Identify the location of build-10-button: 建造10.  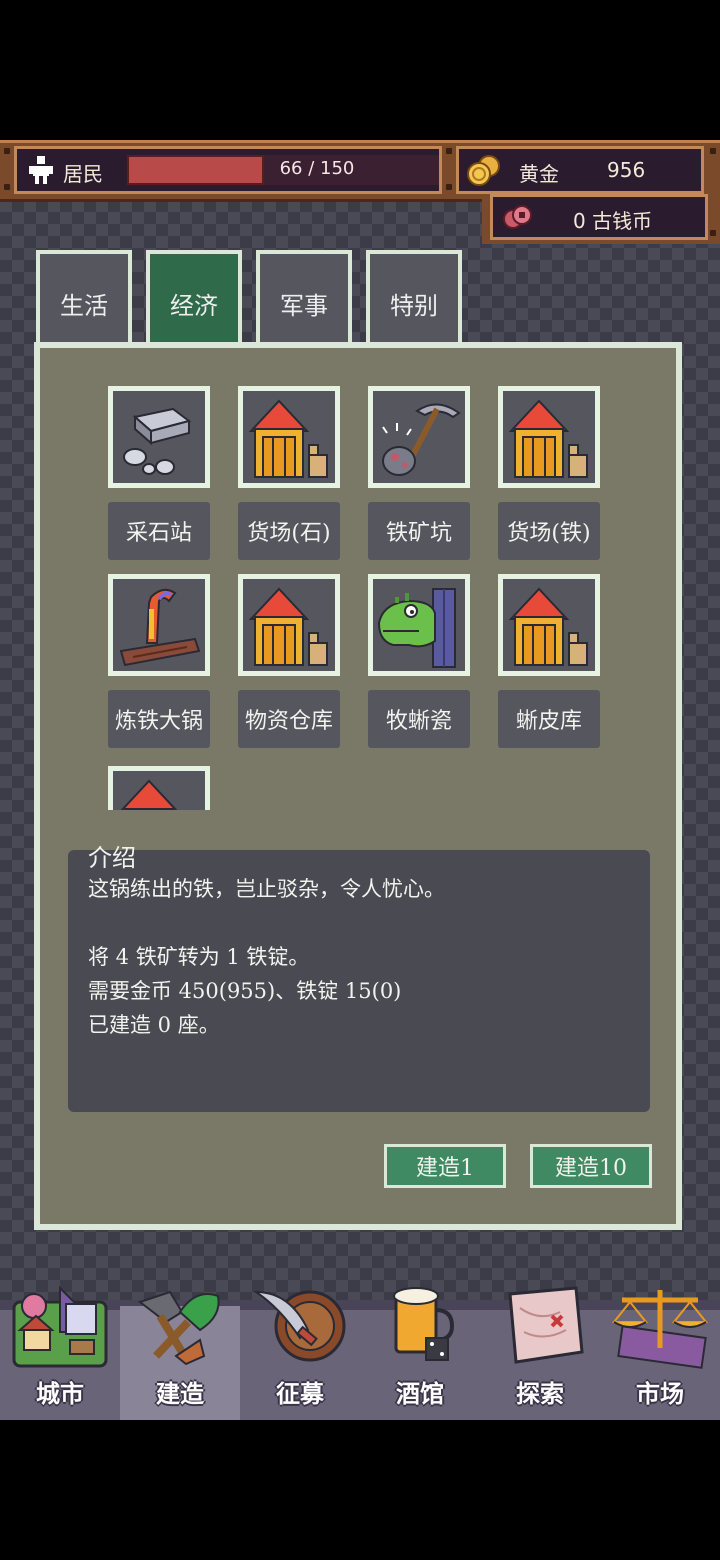
(591, 1166).